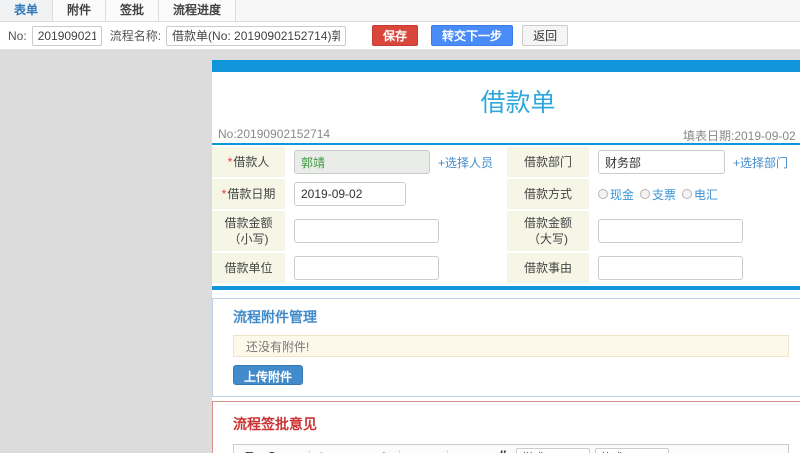 The image size is (800, 453). Describe the element at coordinates (366, 268) in the screenshot. I see `borrow-unit-input` at that location.